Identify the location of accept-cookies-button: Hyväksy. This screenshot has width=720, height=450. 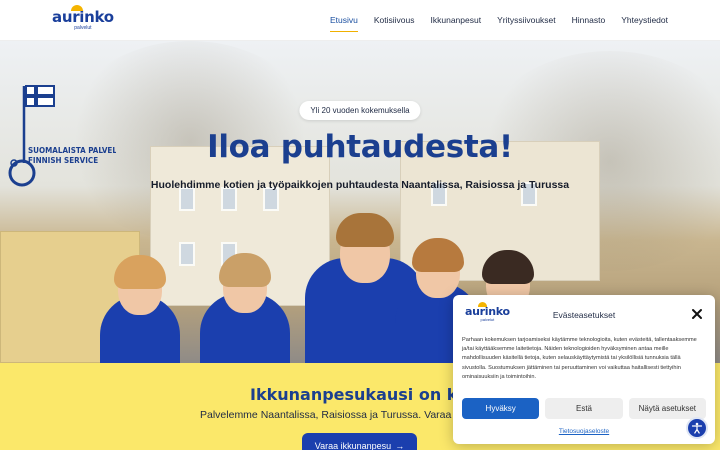
(501, 408).